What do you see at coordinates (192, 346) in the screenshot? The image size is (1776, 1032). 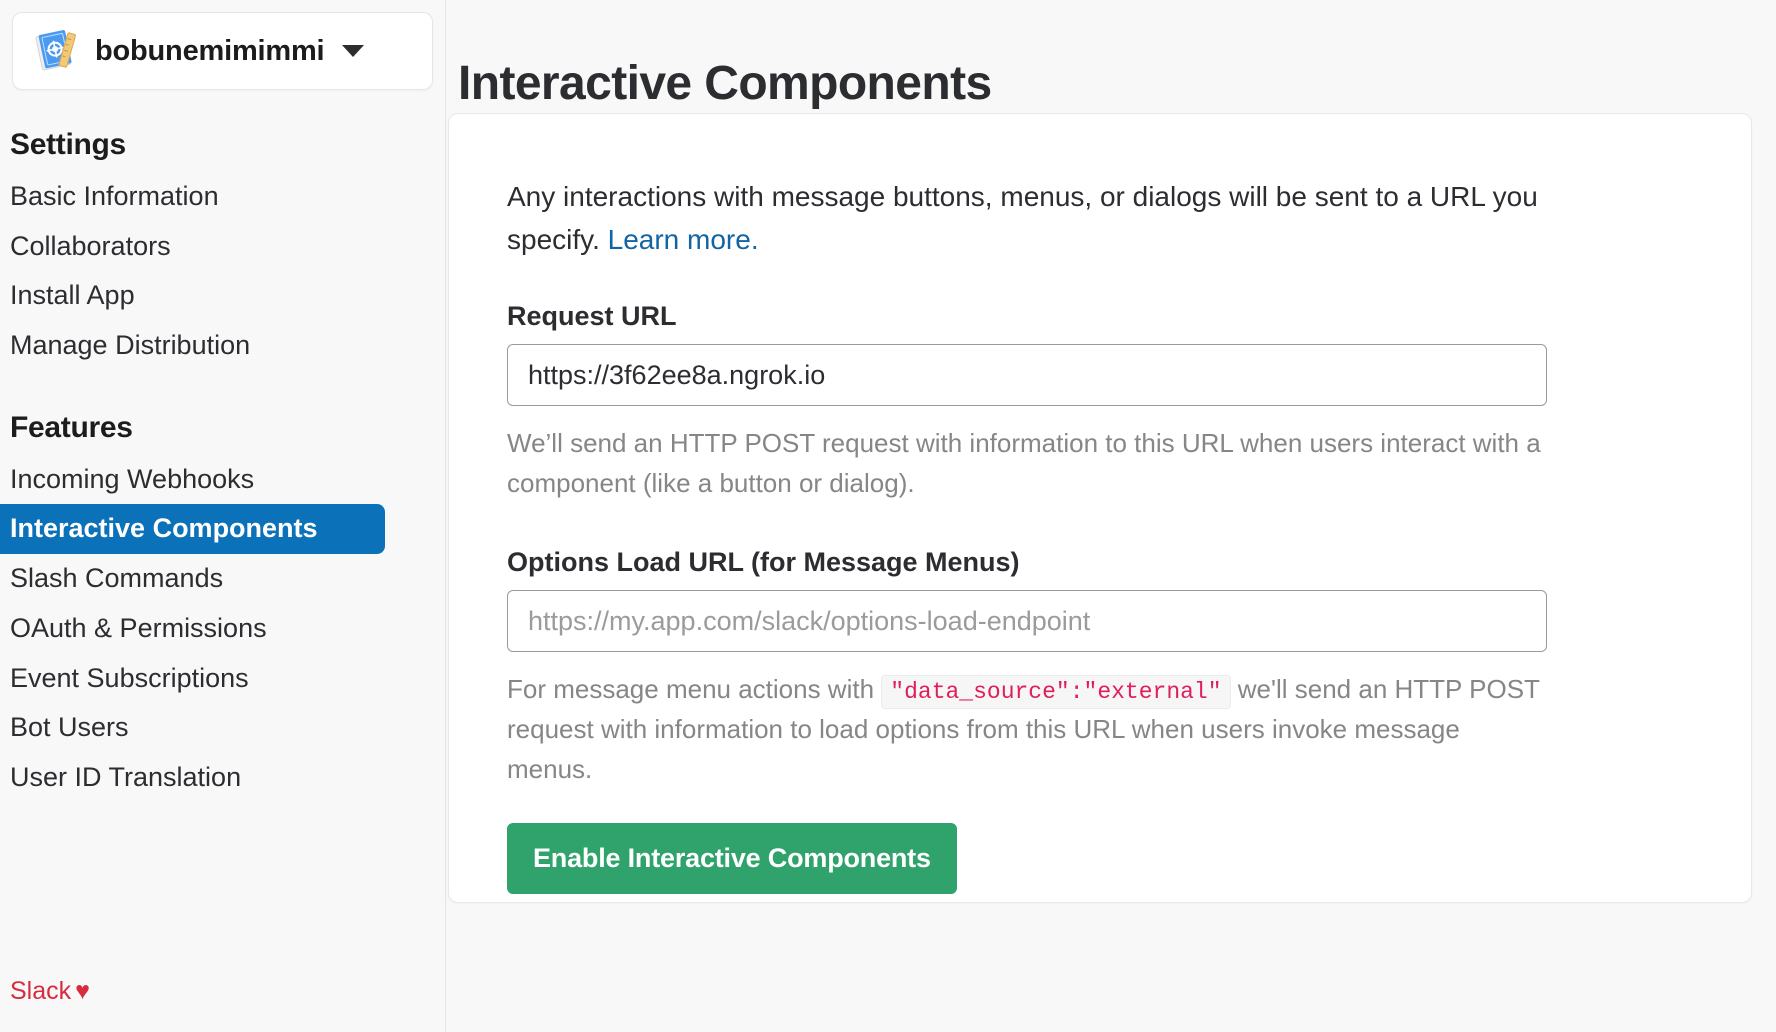 I see `sidebar-item-manage-distribution: Manage Distribution` at bounding box center [192, 346].